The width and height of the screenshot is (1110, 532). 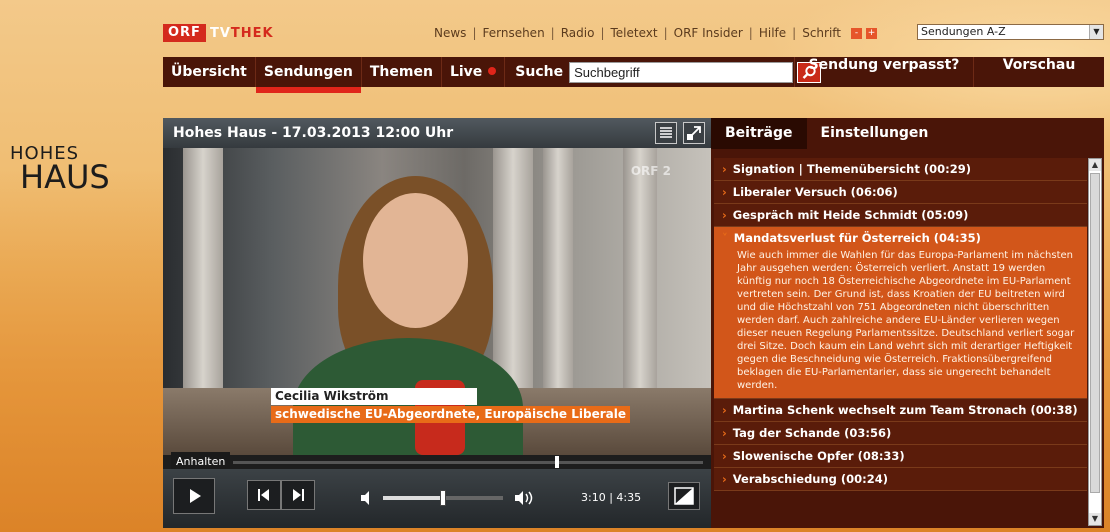 What do you see at coordinates (650, 171) in the screenshot?
I see `channel-logo: ORF 2` at bounding box center [650, 171].